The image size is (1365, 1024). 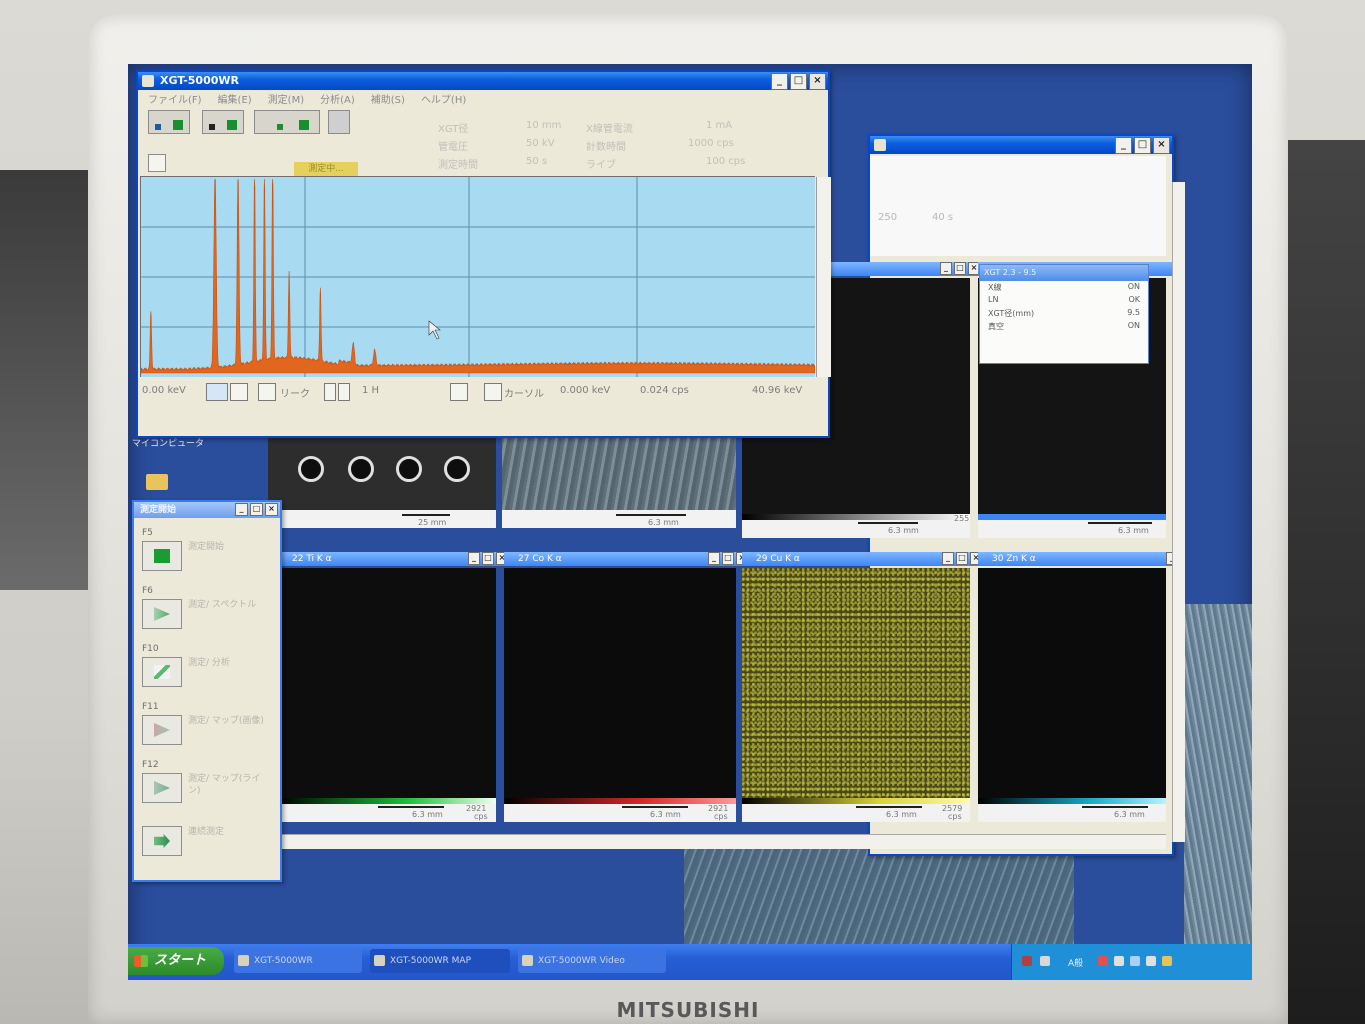 I want to click on map-zn, so click(x=1072, y=683).